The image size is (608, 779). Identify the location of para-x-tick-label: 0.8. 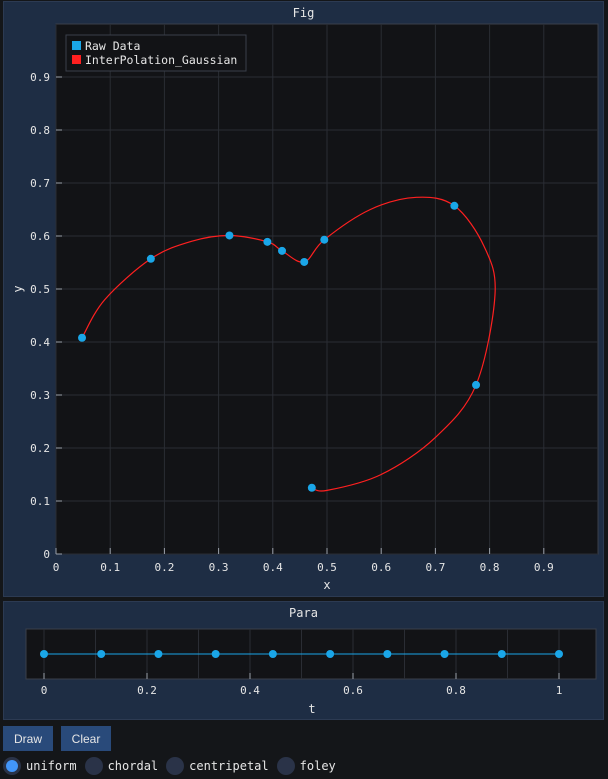
(456, 690).